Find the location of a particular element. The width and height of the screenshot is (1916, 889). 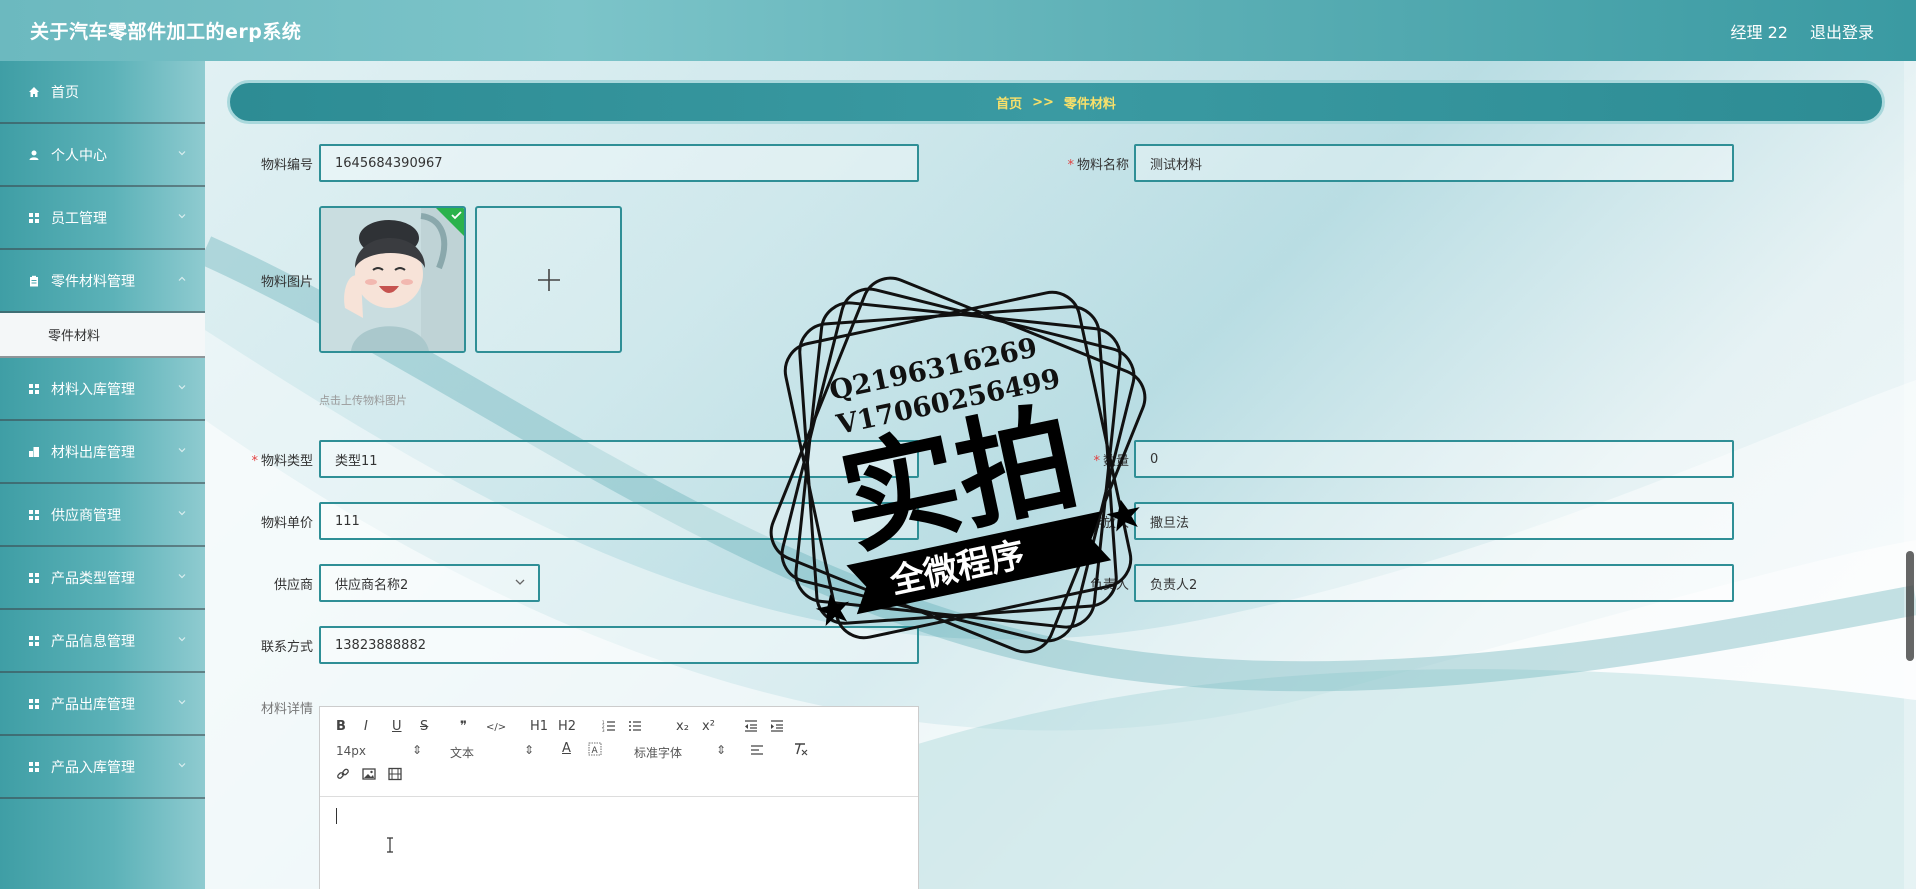

h2-button: H2 is located at coordinates (567, 726).